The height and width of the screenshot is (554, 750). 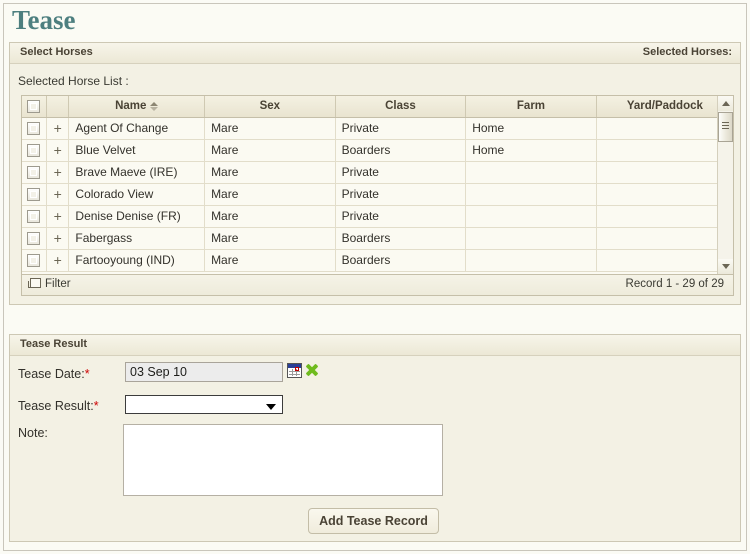 What do you see at coordinates (373, 521) in the screenshot?
I see `add-tease-record-button: Add Tease Record` at bounding box center [373, 521].